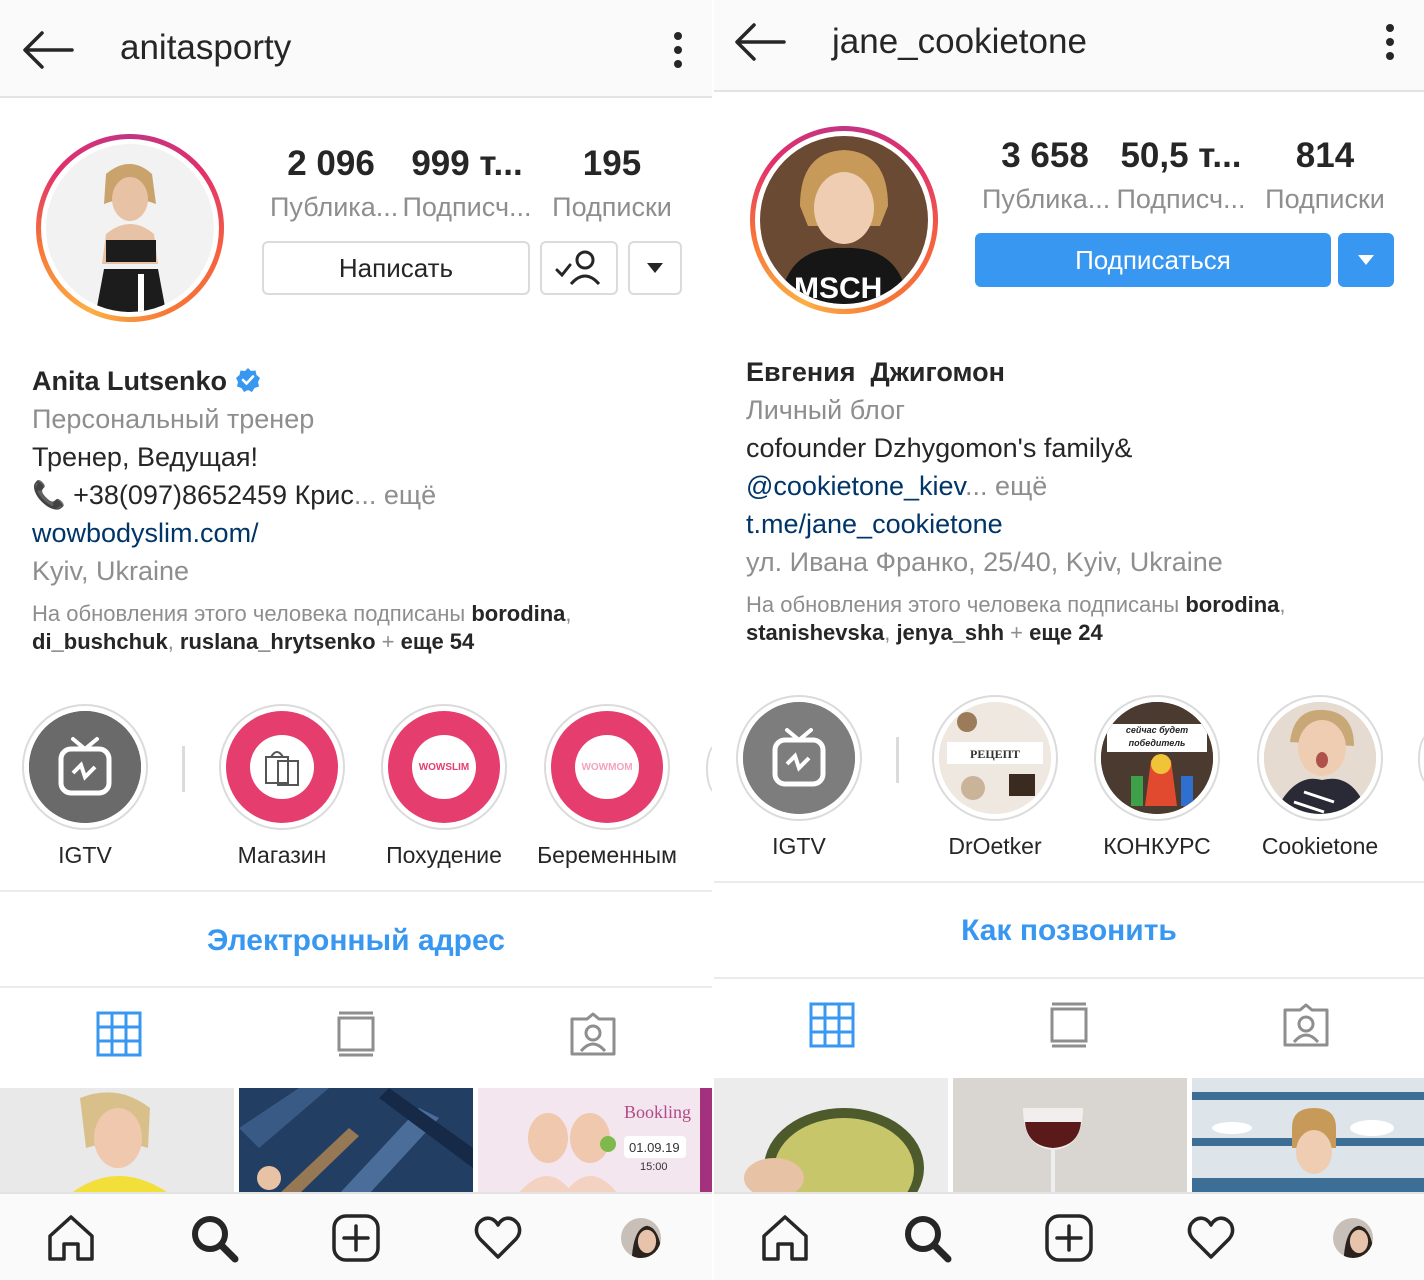  Describe the element at coordinates (278, 641) in the screenshot. I see `follower-name: ruslana_hrytsenko` at that location.